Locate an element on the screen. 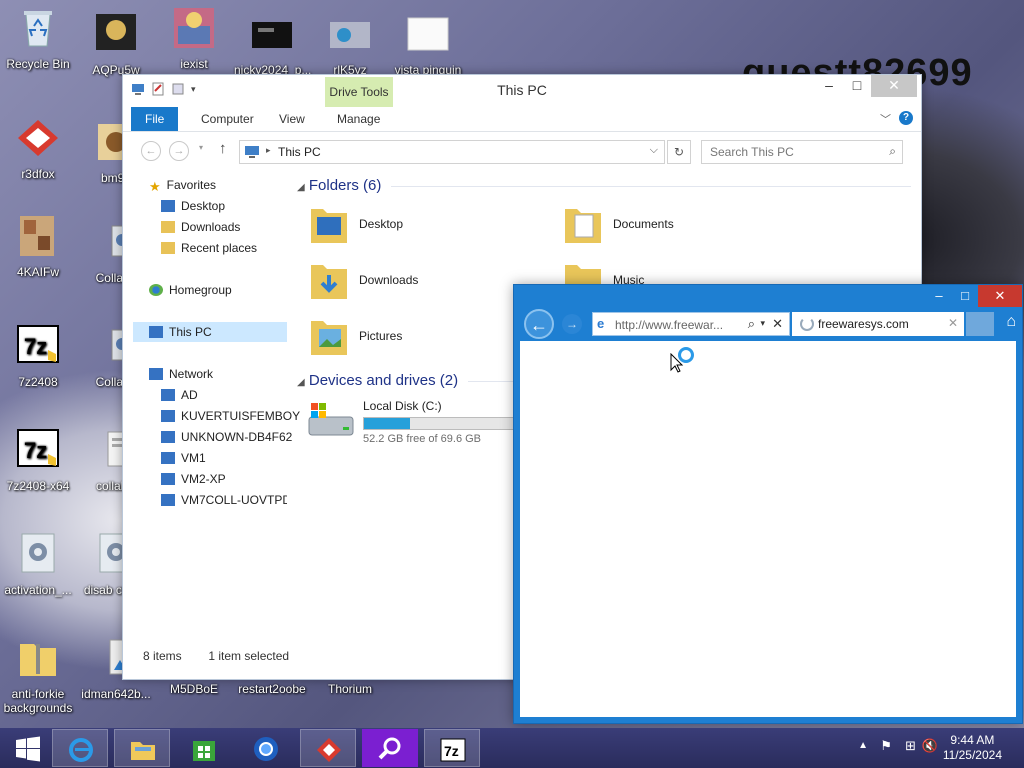 The height and width of the screenshot is (768, 1024). image-file-icon is located at coordinates (350, 35).